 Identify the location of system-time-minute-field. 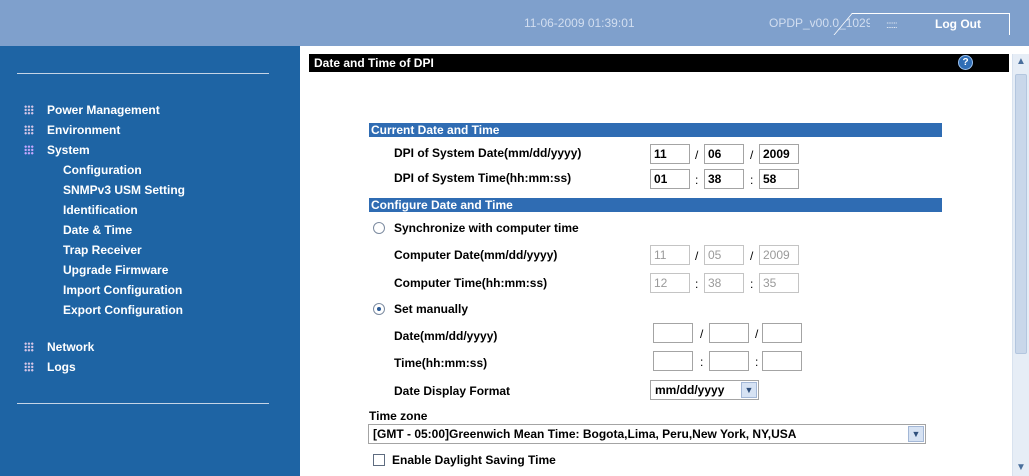
(724, 179).